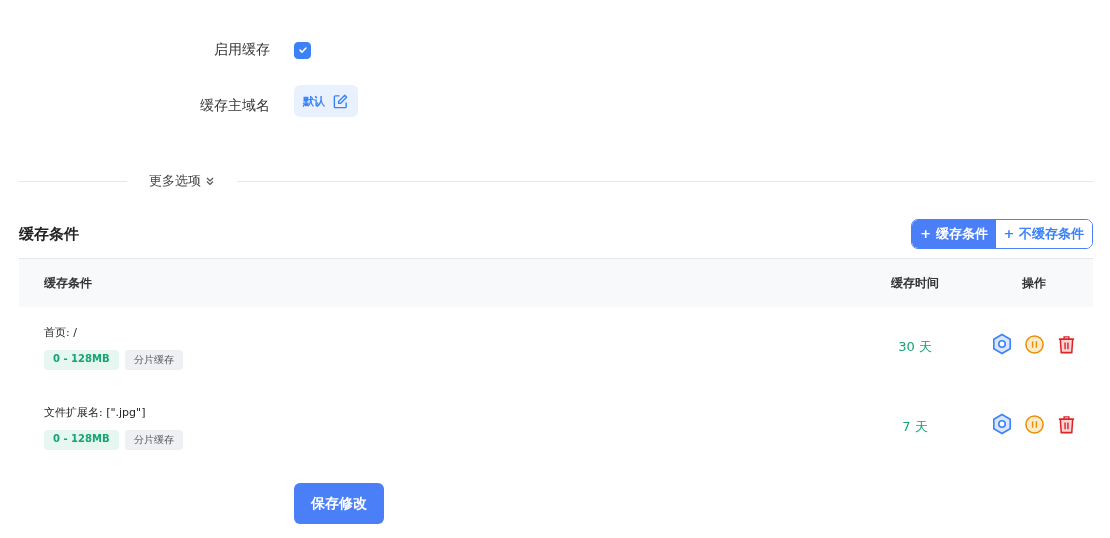  I want to click on field-label: 缓存主域名, so click(234, 106).